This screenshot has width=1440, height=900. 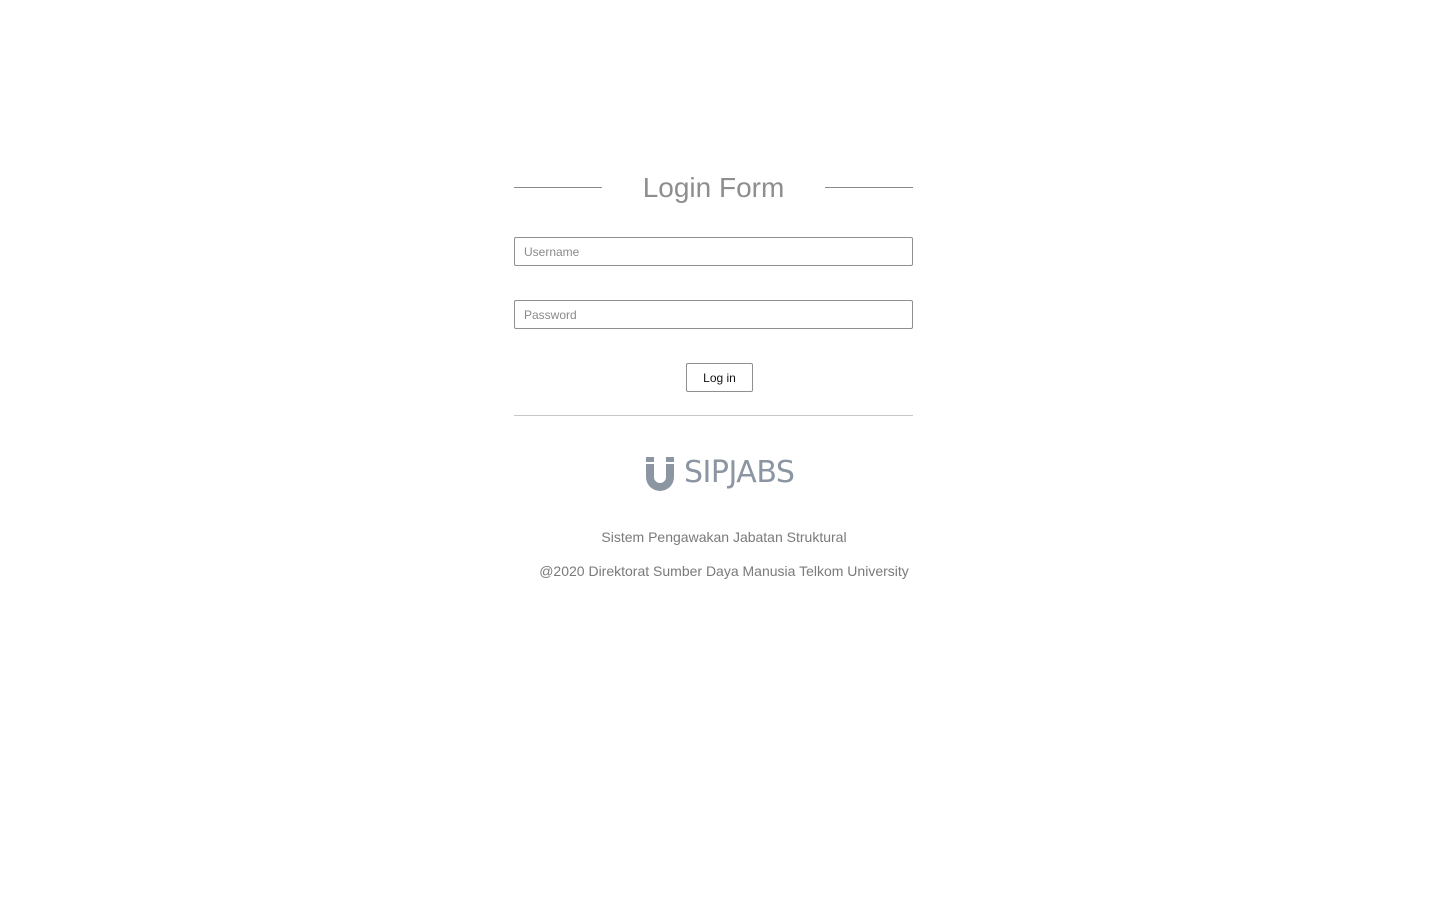 I want to click on page-title: Login Form, so click(x=713, y=187).